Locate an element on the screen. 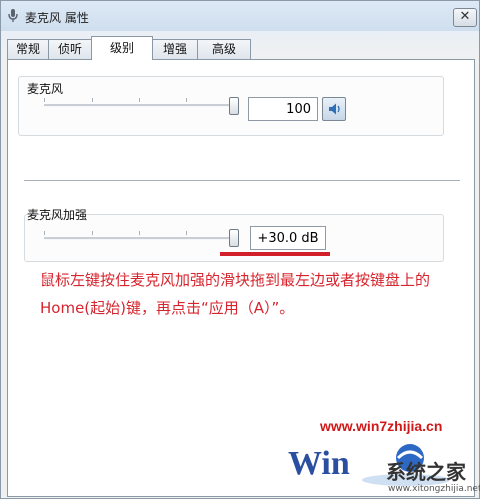 The height and width of the screenshot is (499, 480). mute-button is located at coordinates (334, 109).